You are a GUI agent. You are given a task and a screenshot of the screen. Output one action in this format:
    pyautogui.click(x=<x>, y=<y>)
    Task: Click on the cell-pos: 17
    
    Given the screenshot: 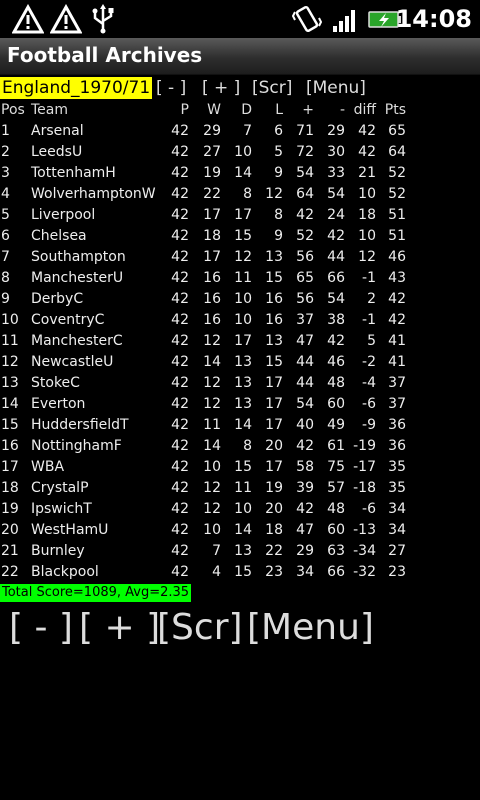 What is the action you would take?
    pyautogui.click(x=10, y=467)
    